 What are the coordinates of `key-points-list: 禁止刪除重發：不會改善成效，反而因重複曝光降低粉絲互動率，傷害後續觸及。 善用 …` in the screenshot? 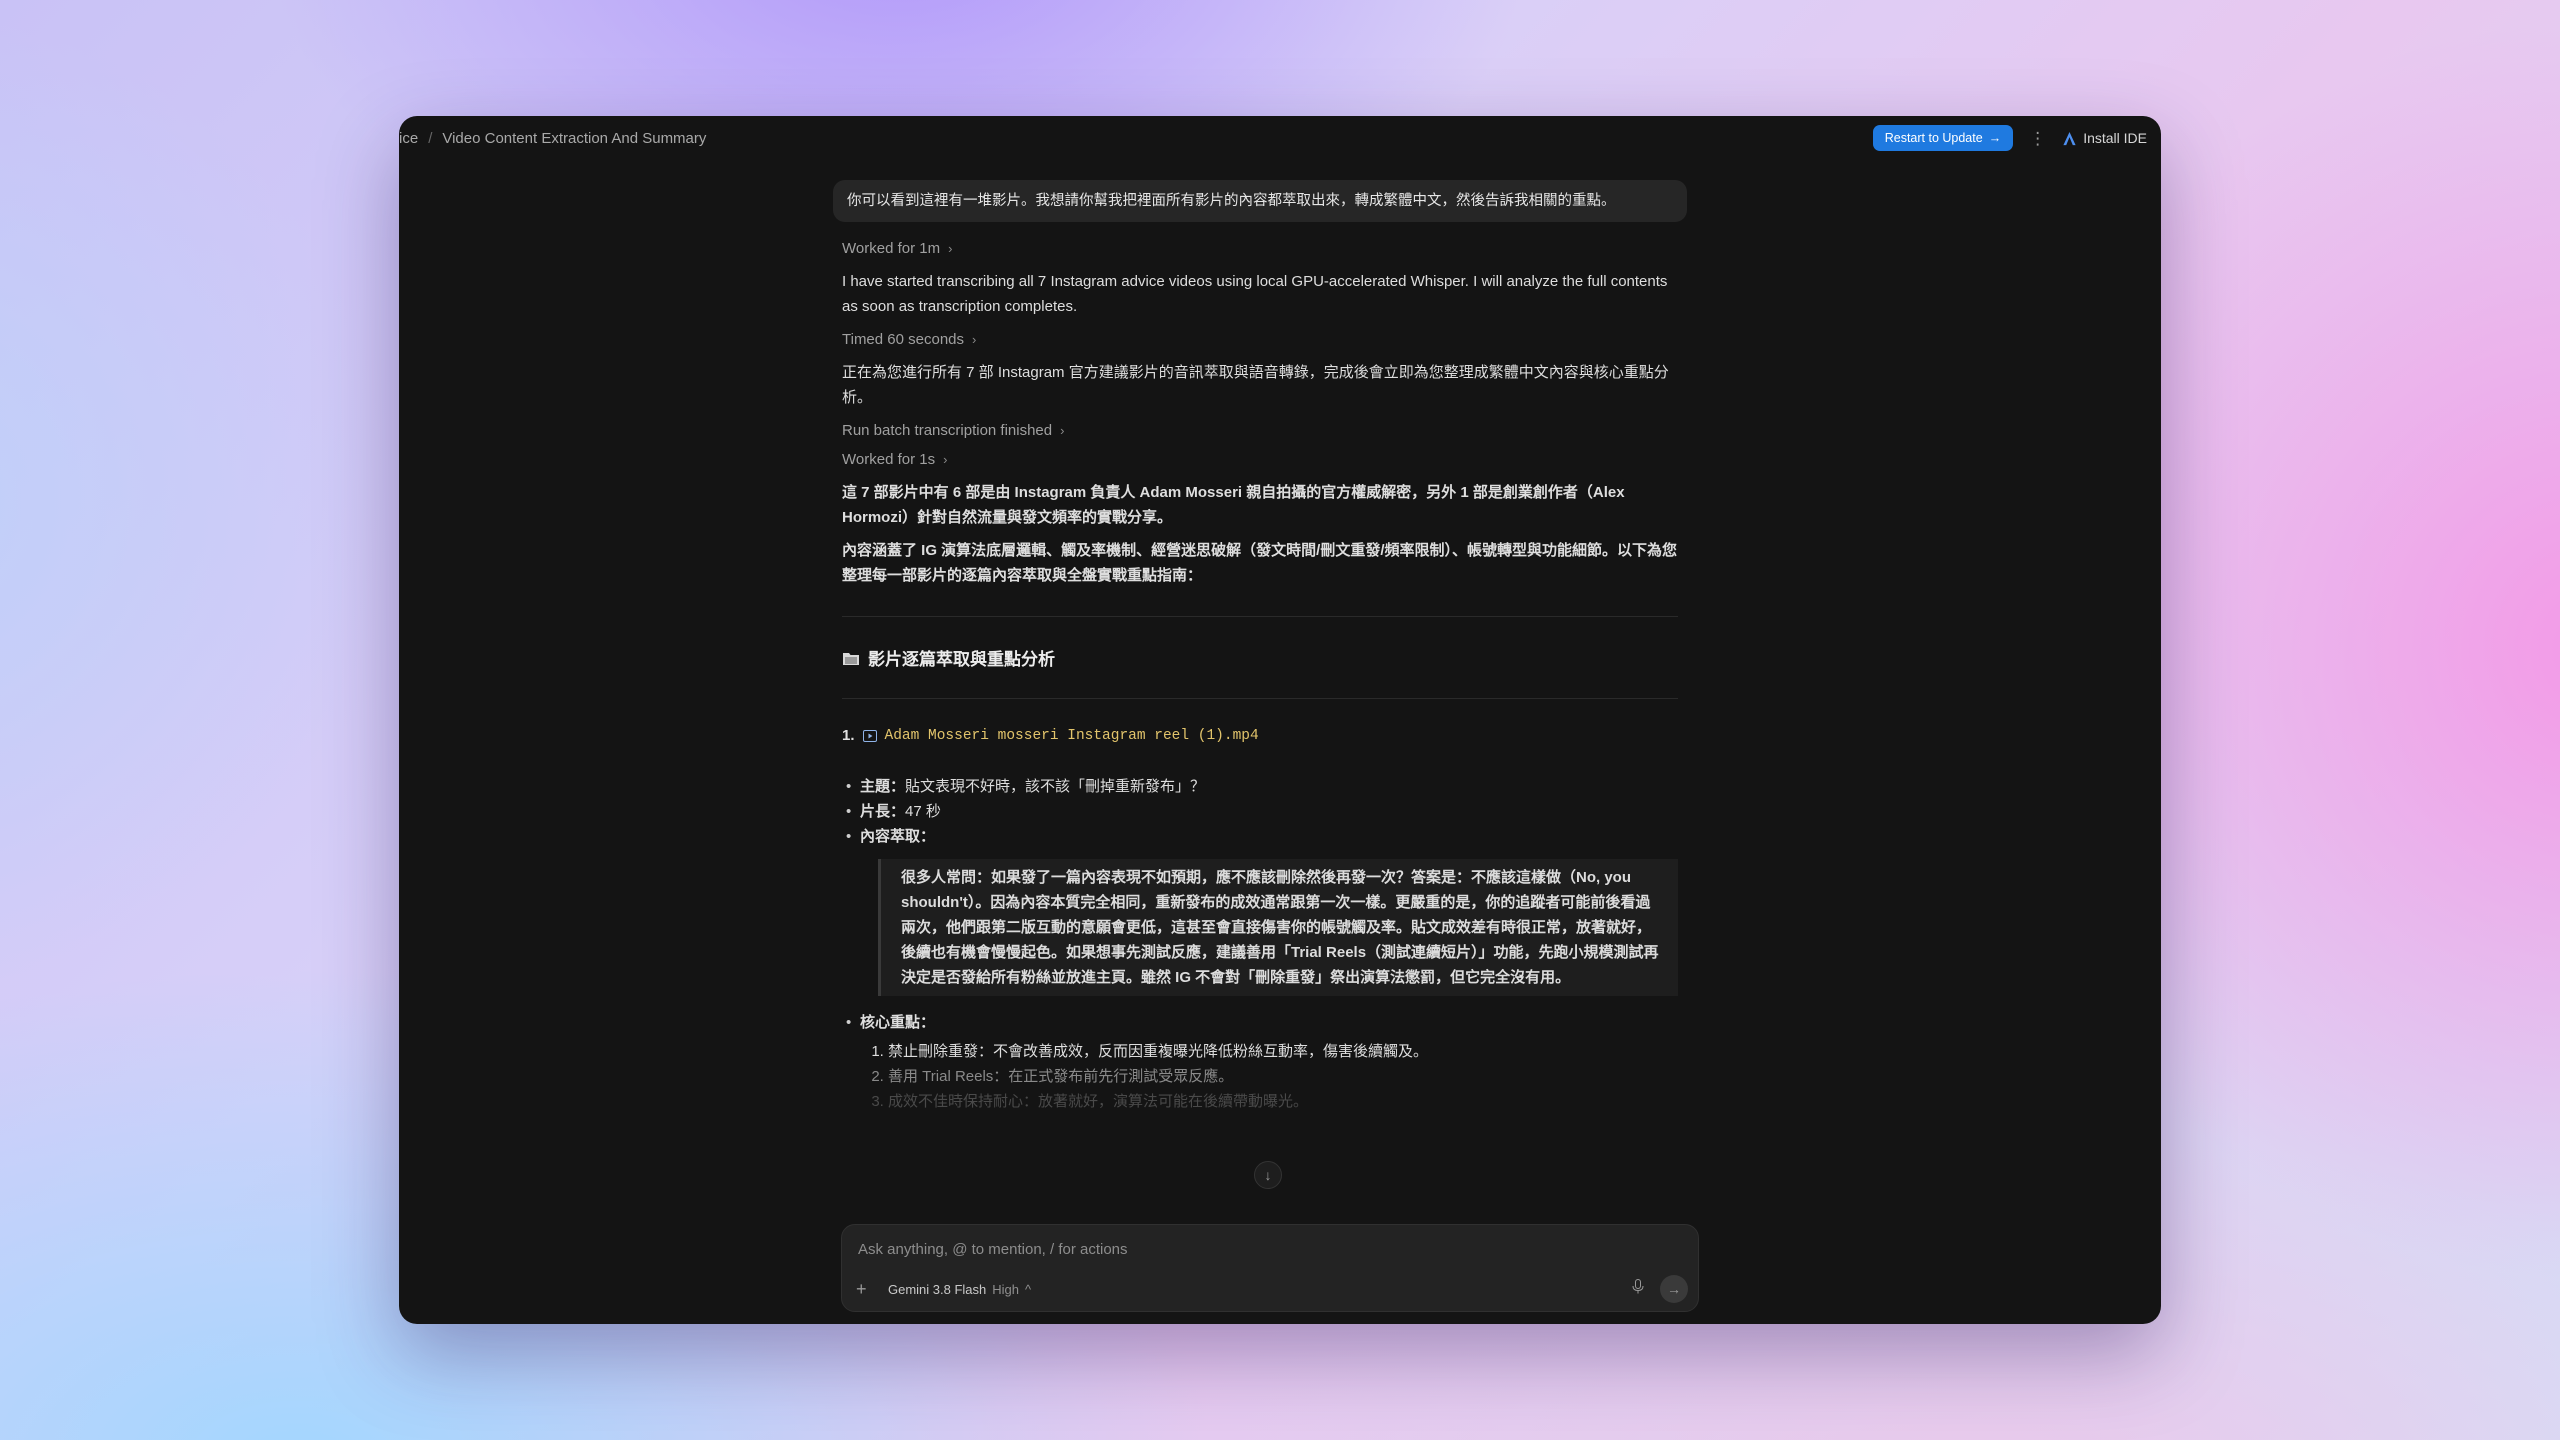 It's located at (1260, 1076).